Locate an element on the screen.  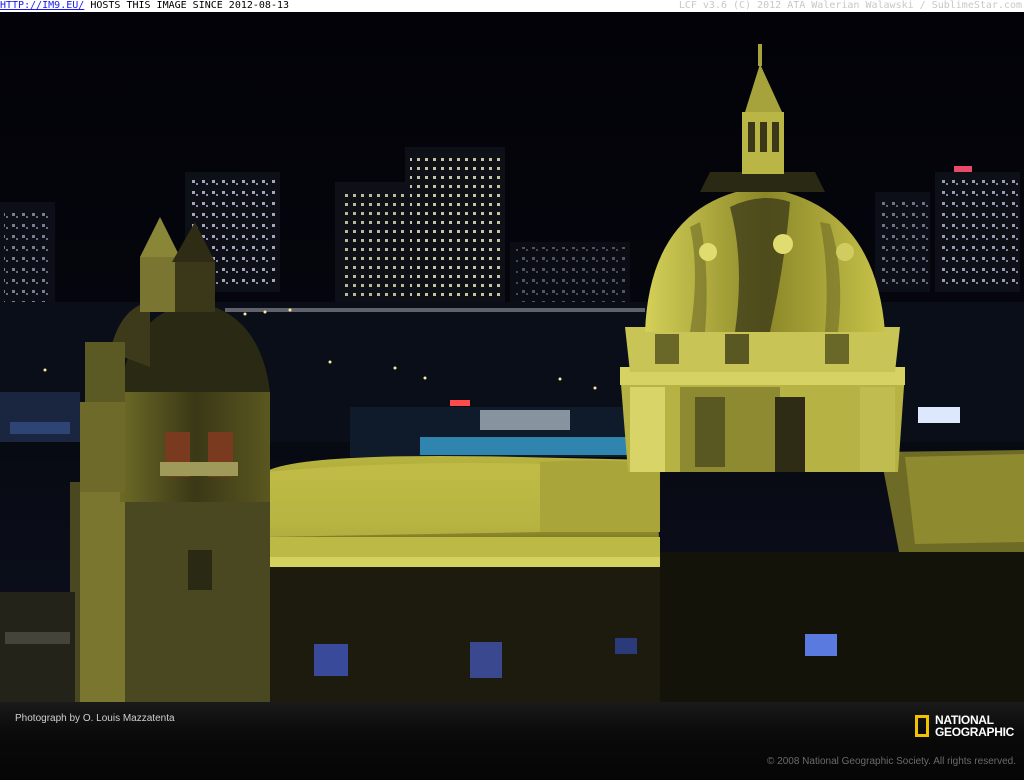
yellow-frame-icon is located at coordinates (922, 726).